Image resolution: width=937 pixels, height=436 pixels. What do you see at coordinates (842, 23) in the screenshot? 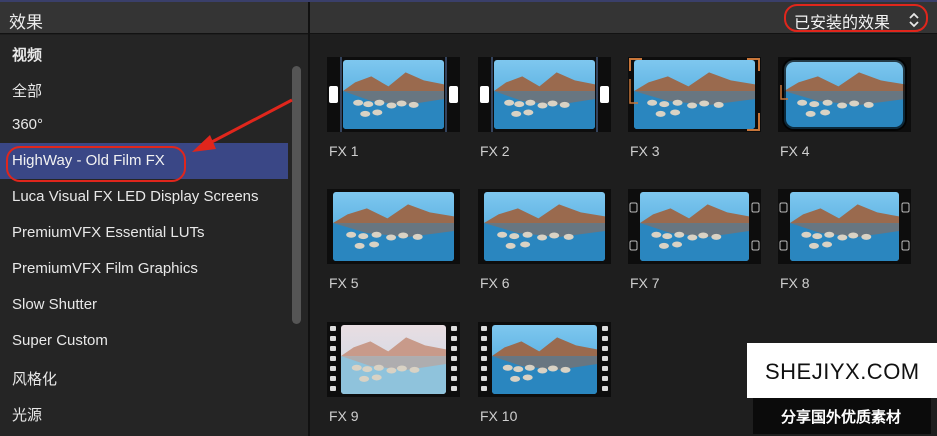
I see `filter-select-label: 已安装的效果` at bounding box center [842, 23].